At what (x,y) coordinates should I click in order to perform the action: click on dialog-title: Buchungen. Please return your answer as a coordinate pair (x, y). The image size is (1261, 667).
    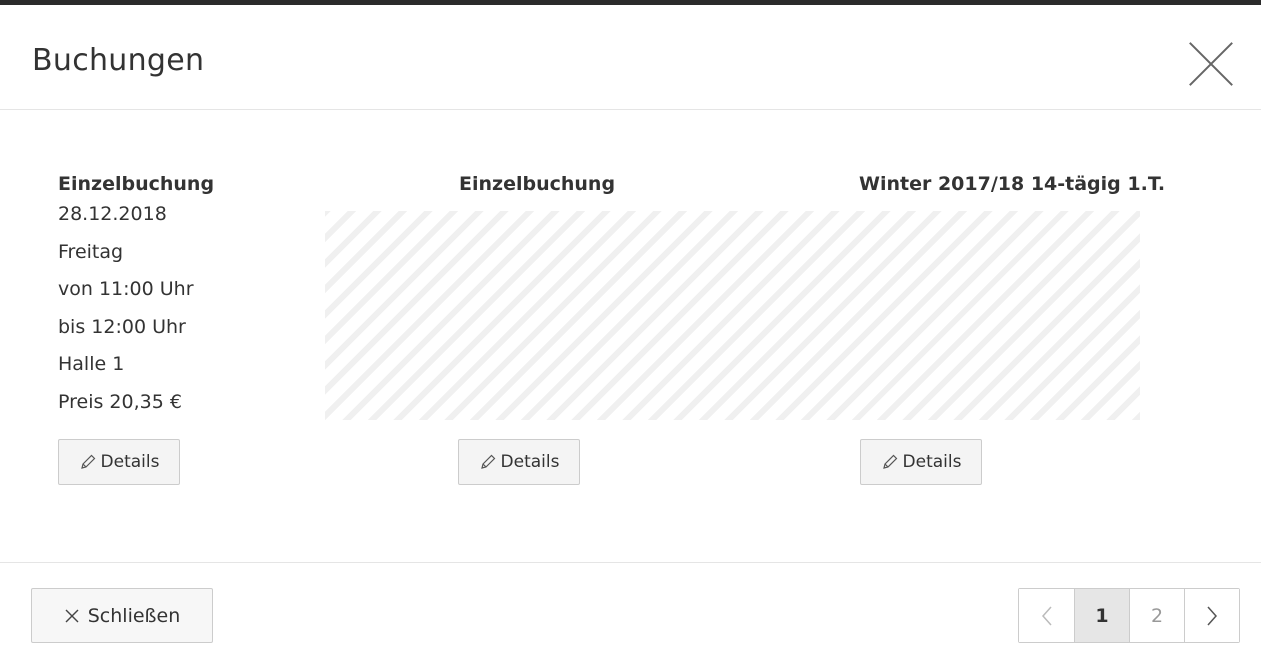
    Looking at the image, I should click on (118, 60).